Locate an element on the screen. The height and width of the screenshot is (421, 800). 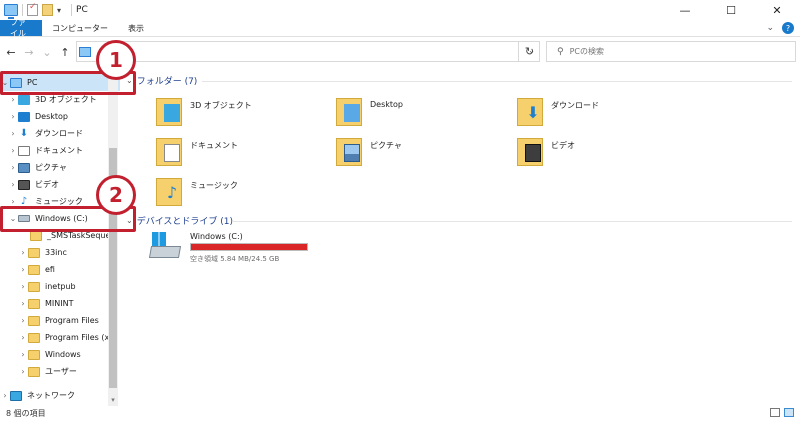
details-view-icon is located at coordinates (775, 412).